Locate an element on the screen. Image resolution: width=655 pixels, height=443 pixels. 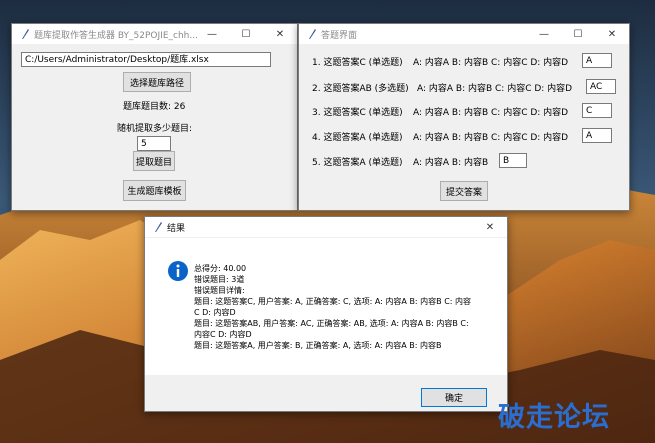
count-label: 题库题目数: 26 is located at coordinates (154, 107).